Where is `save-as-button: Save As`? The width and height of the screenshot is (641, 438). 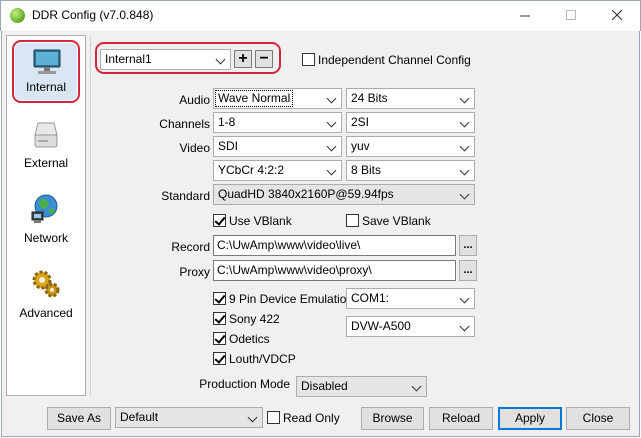
save-as-button: Save As is located at coordinates (79, 418).